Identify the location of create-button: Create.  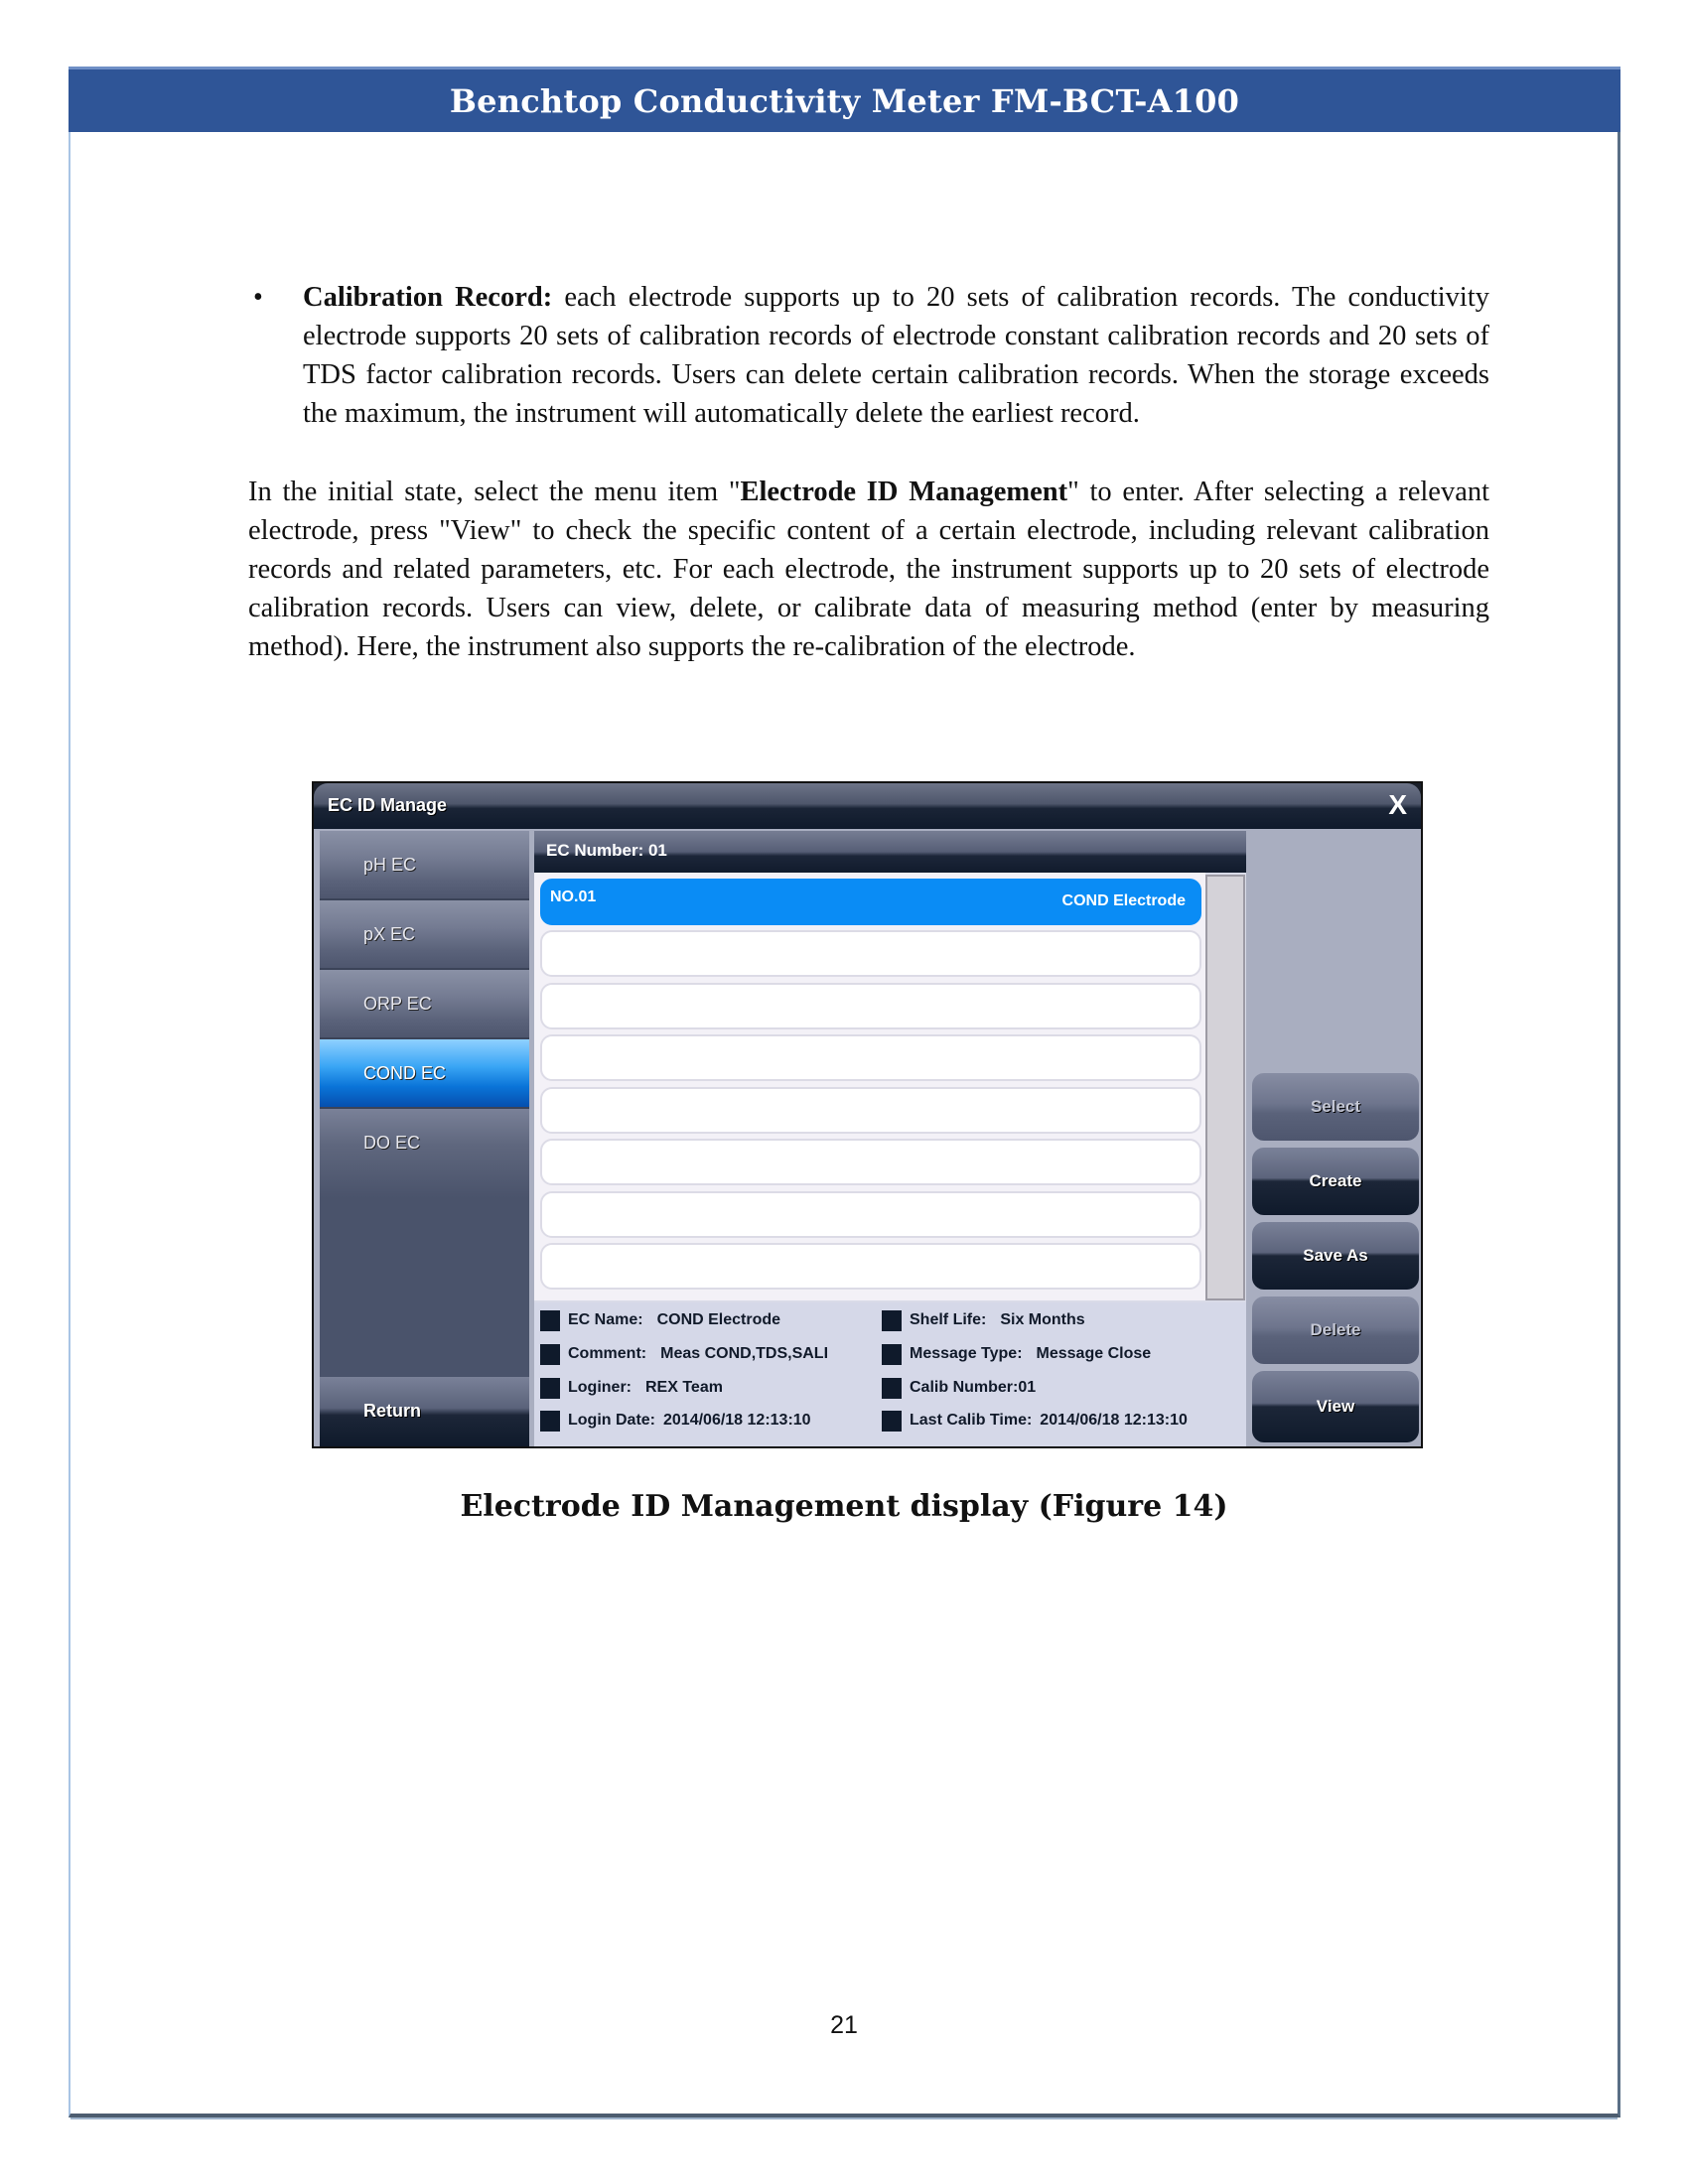
(1335, 1181).